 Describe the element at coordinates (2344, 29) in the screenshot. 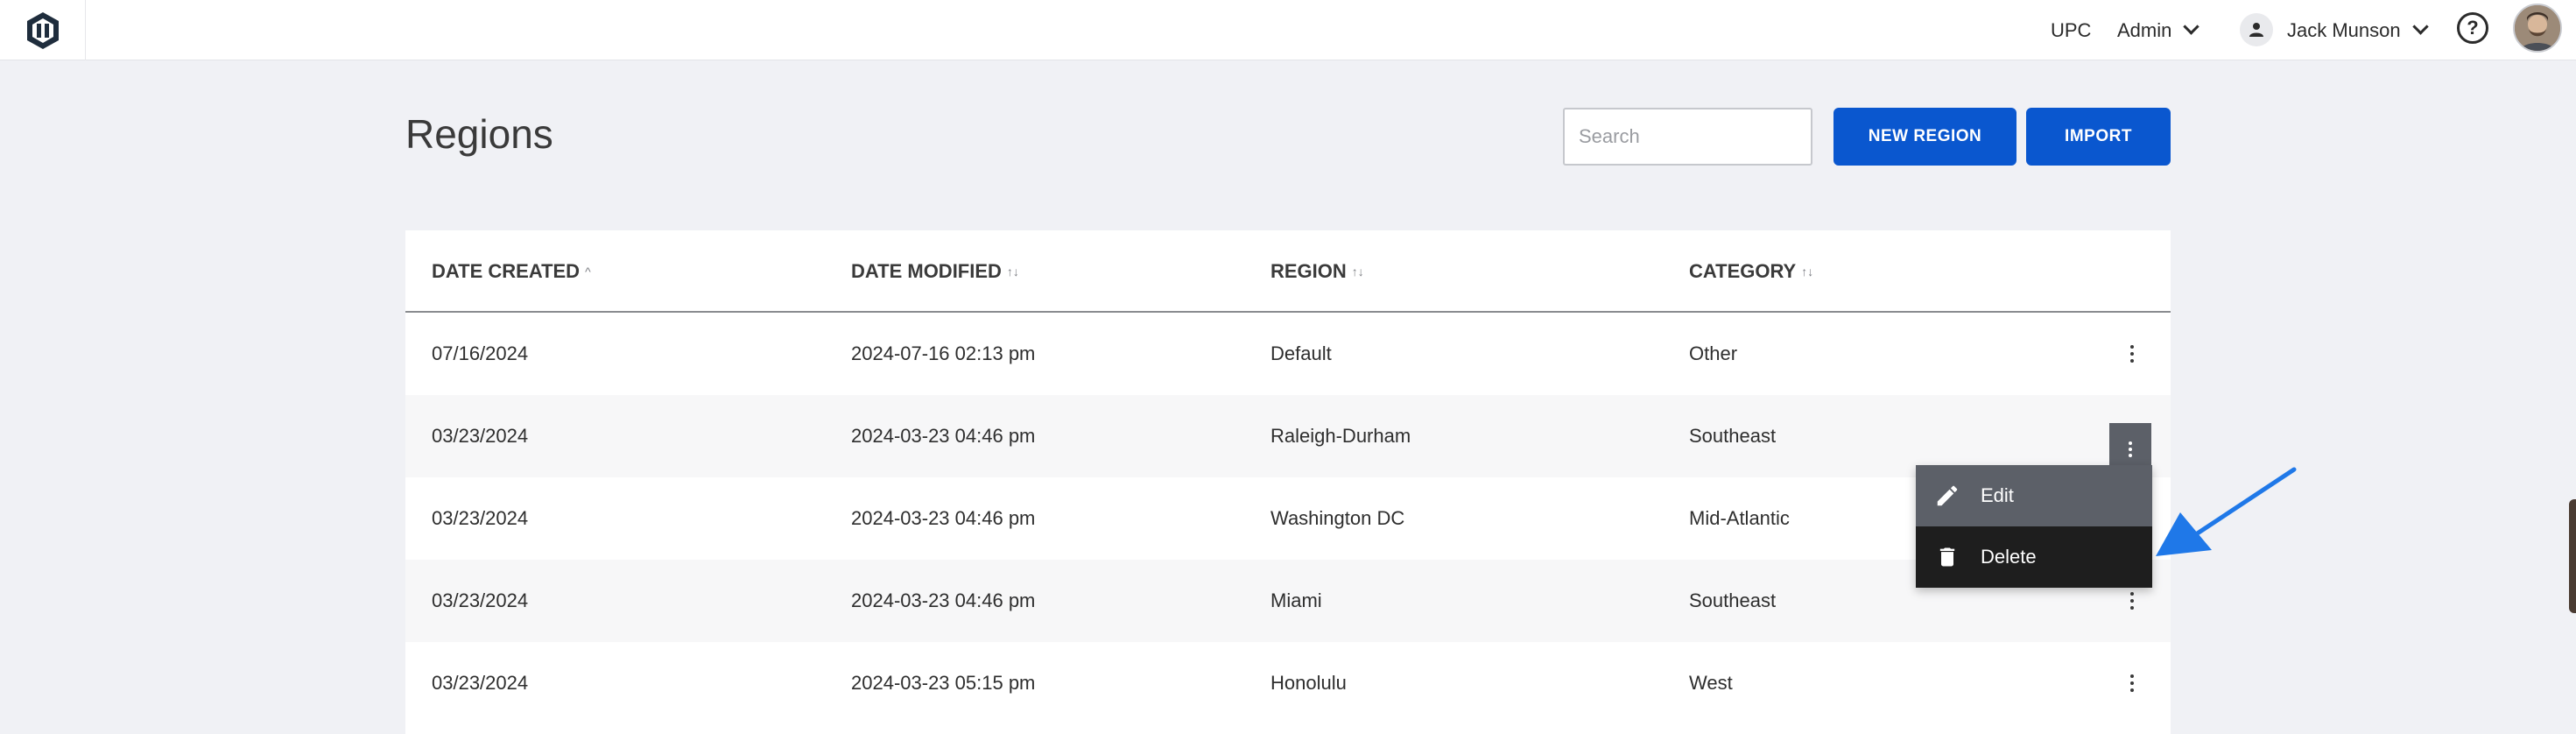

I see `user-name: Jack Munson` at that location.